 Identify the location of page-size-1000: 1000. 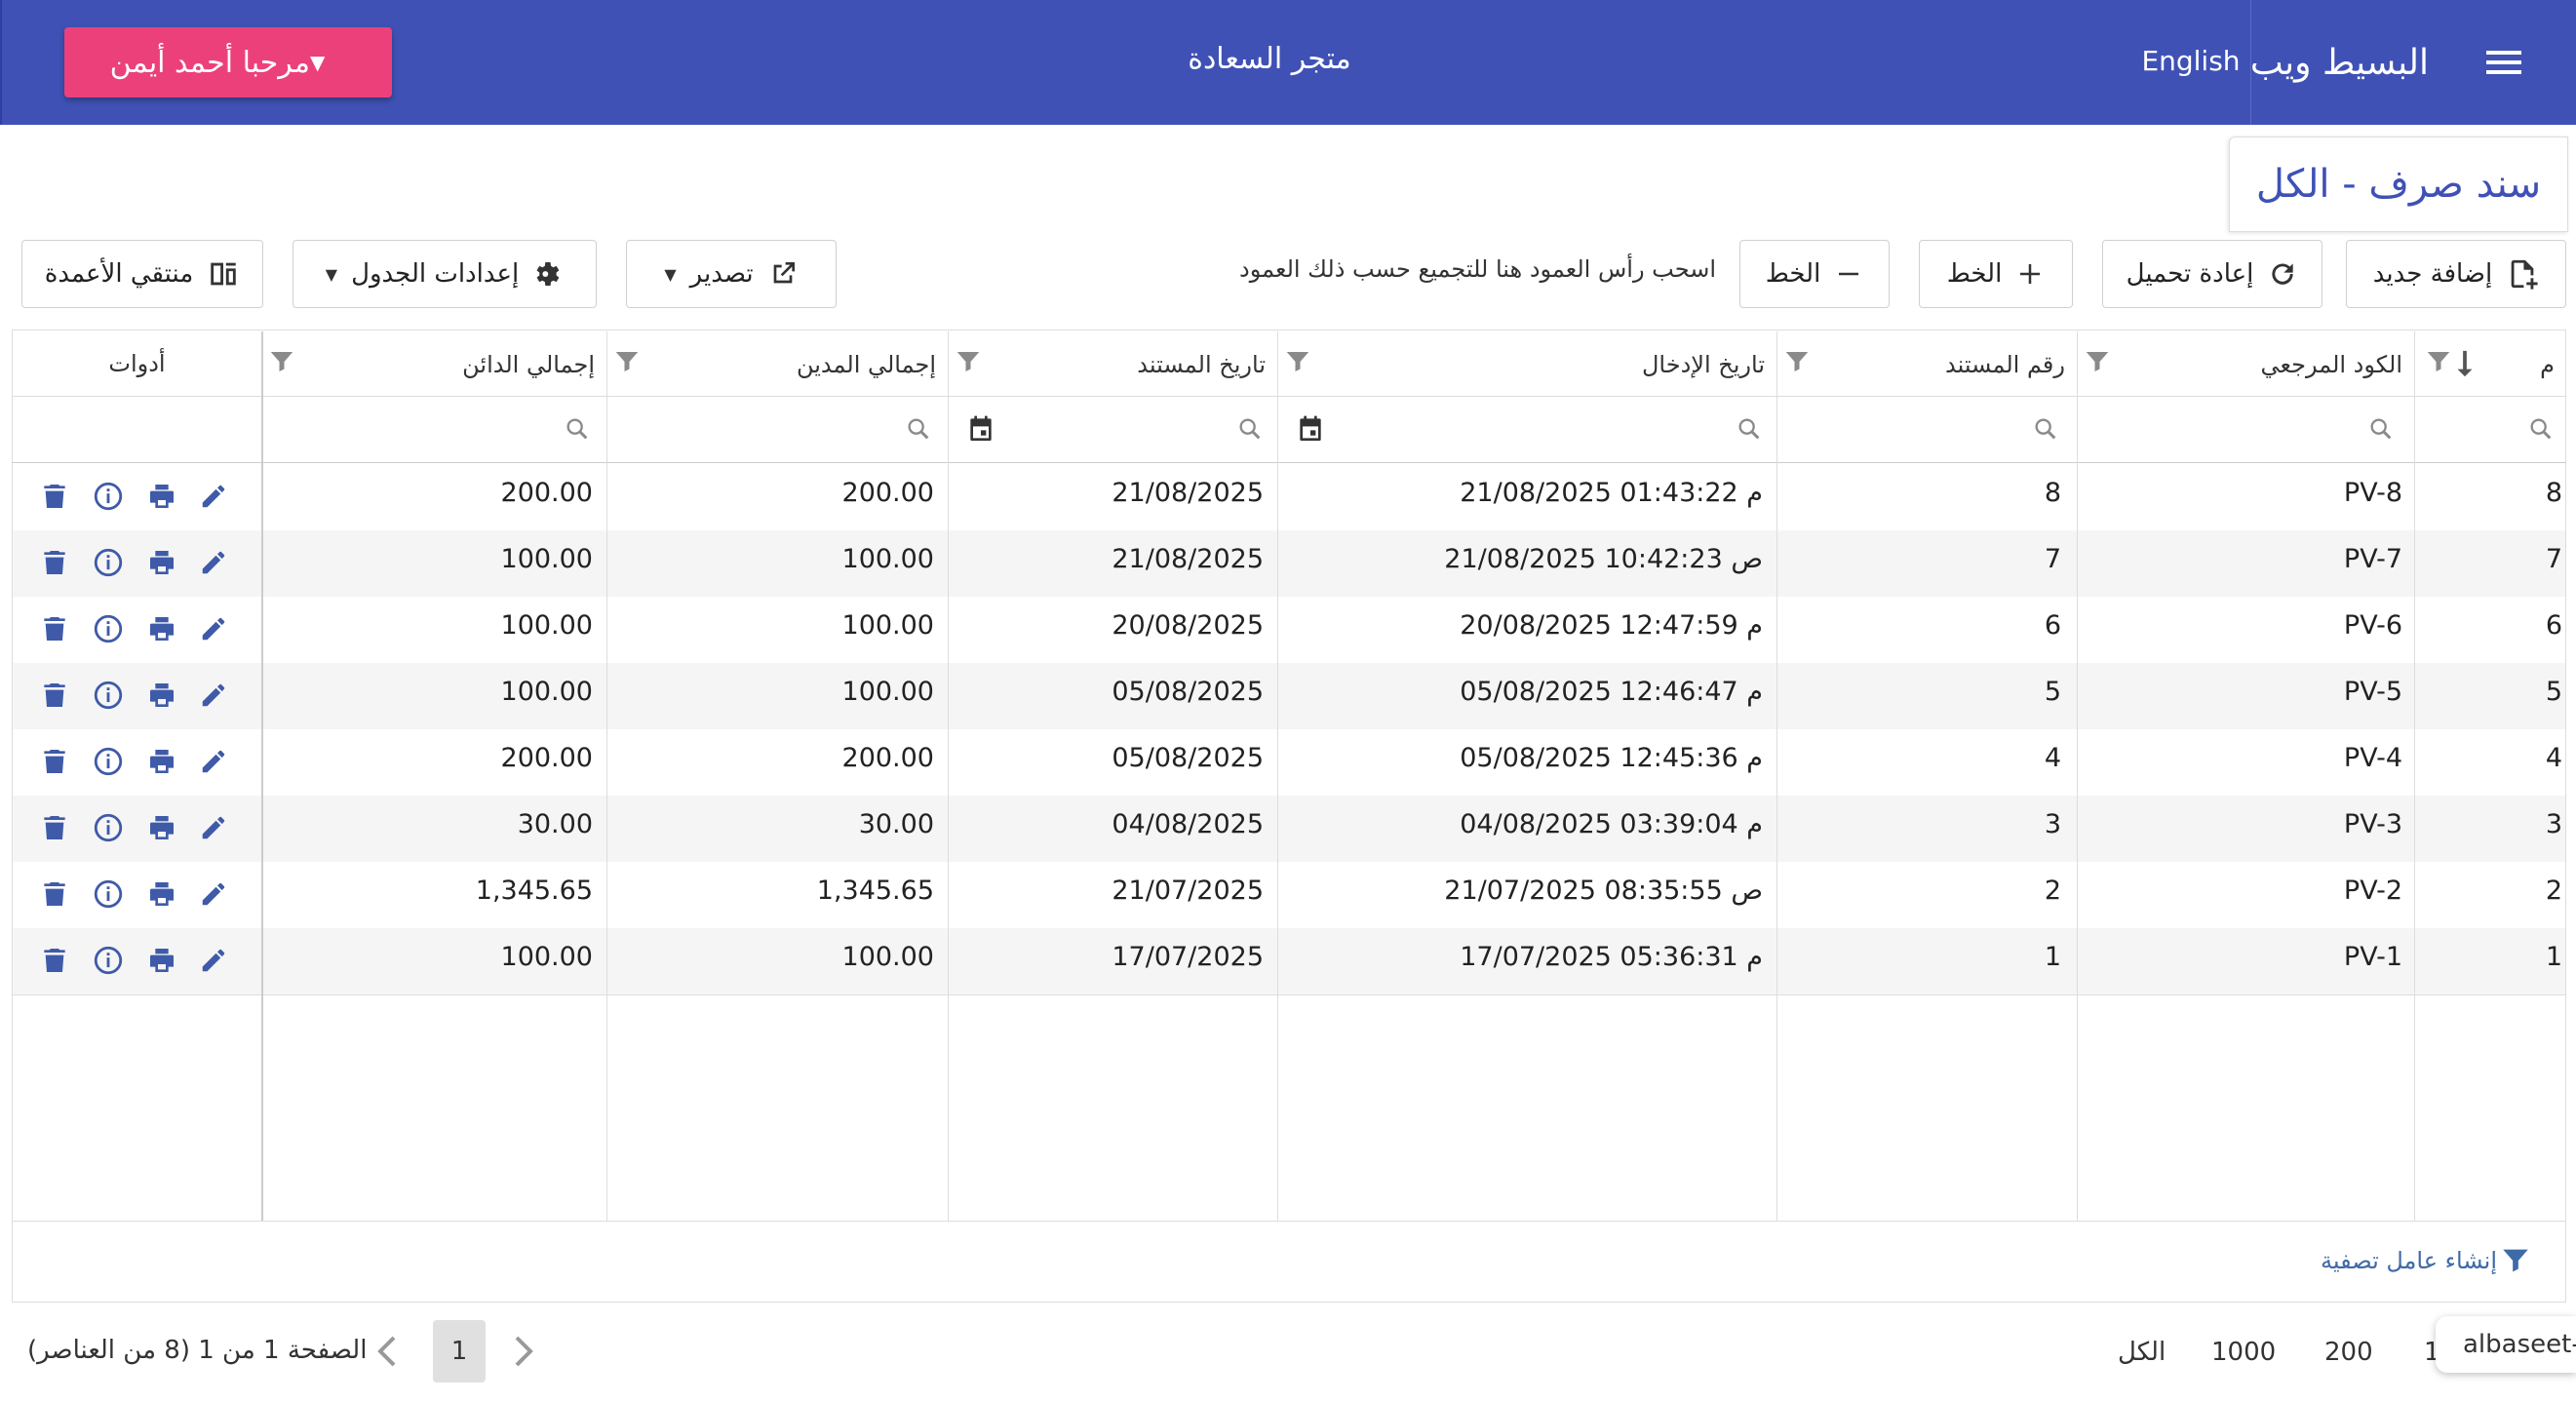
(2243, 1352).